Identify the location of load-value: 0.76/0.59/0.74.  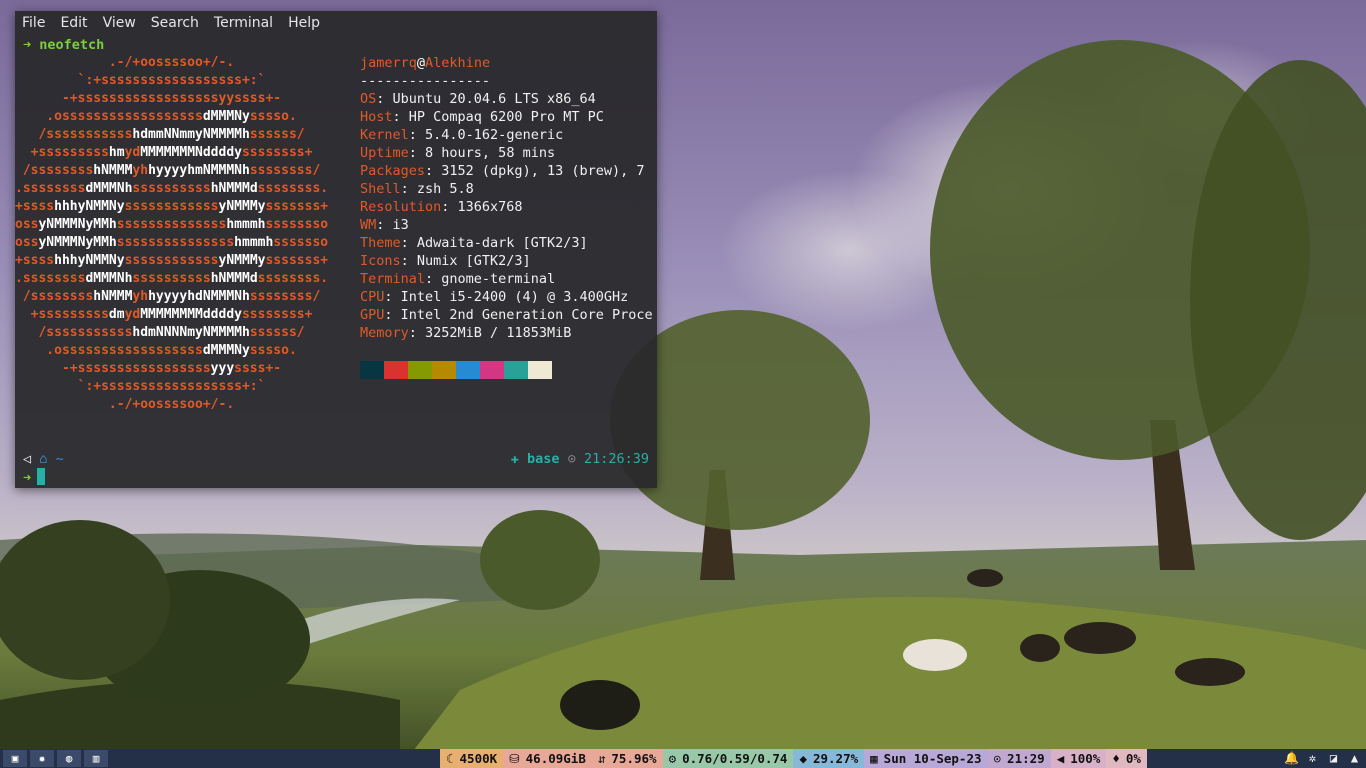
(735, 758).